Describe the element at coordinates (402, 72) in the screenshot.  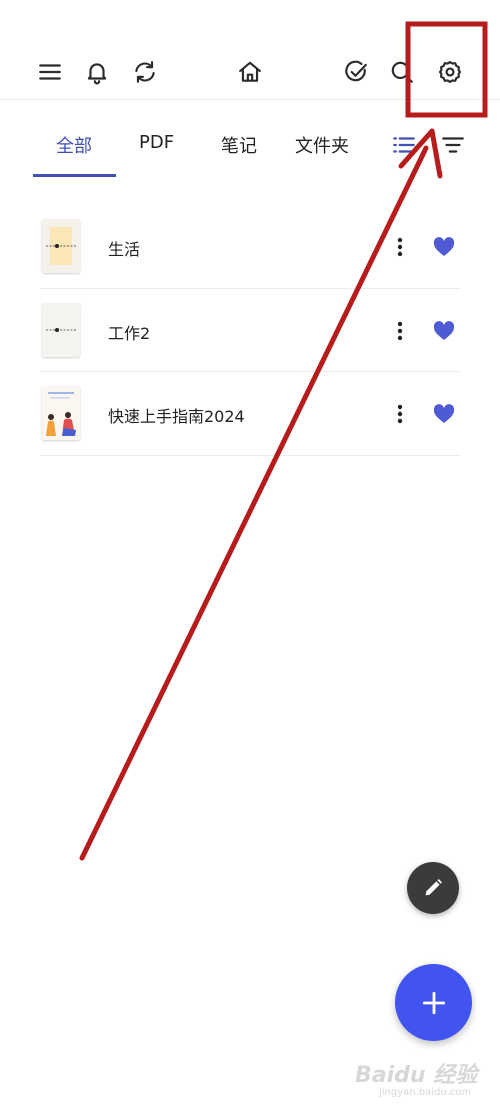
I see `search-icon` at that location.